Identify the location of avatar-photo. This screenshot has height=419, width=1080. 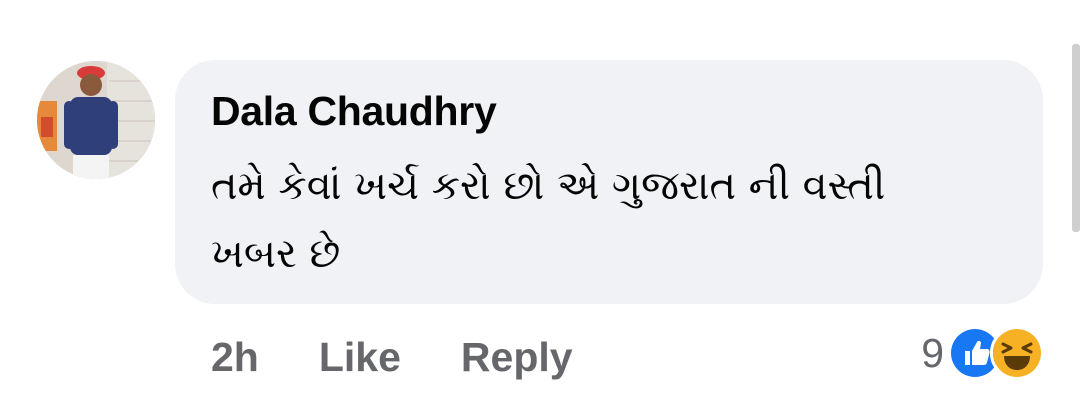
(96, 120).